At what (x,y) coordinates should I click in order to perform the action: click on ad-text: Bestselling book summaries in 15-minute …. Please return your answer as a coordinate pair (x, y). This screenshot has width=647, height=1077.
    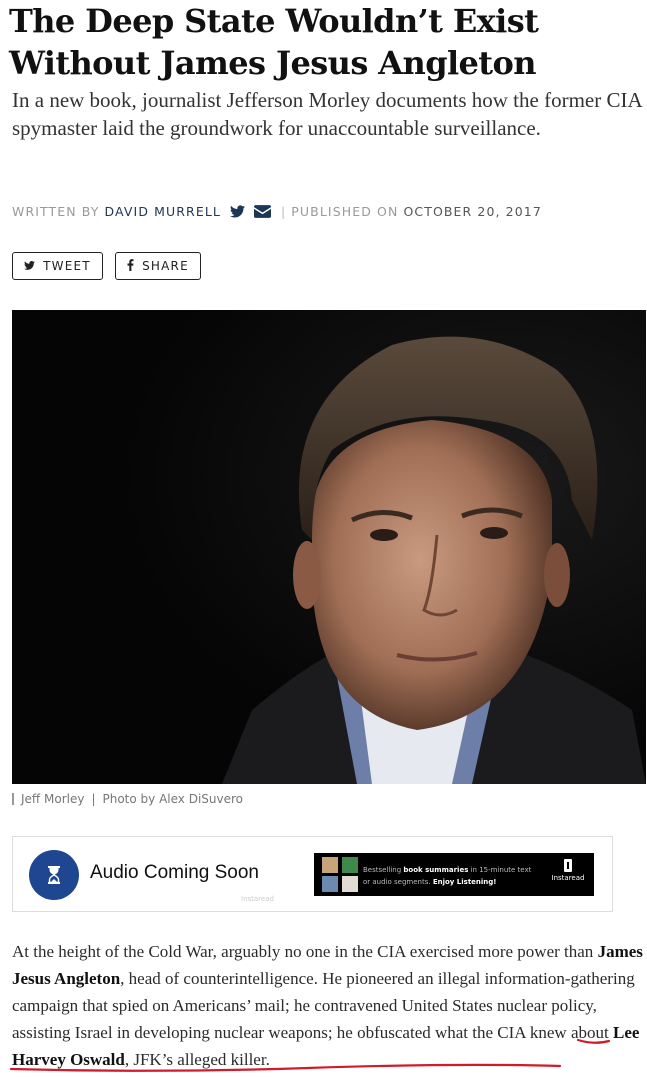
    Looking at the image, I should click on (447, 876).